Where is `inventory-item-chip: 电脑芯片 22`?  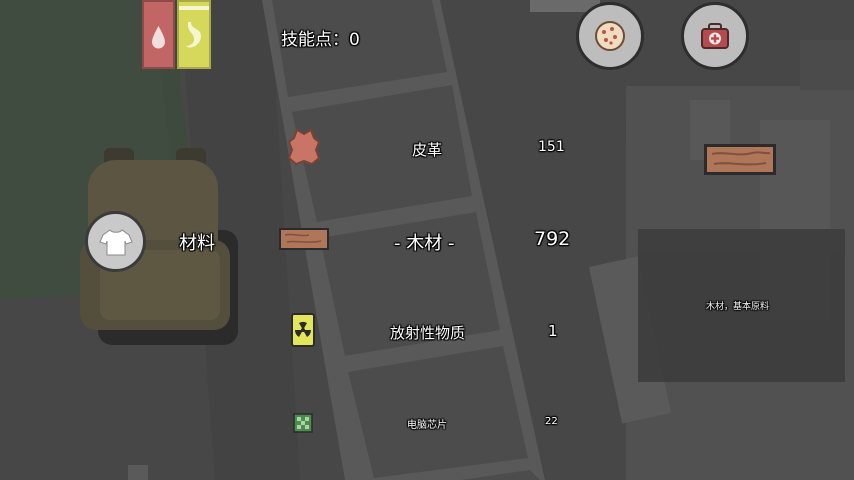 inventory-item-chip: 电脑芯片 22 is located at coordinates (430, 422).